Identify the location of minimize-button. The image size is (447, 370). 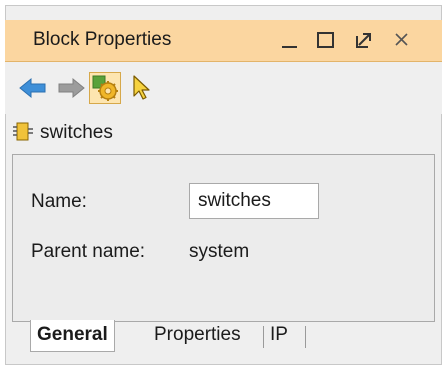
(290, 40).